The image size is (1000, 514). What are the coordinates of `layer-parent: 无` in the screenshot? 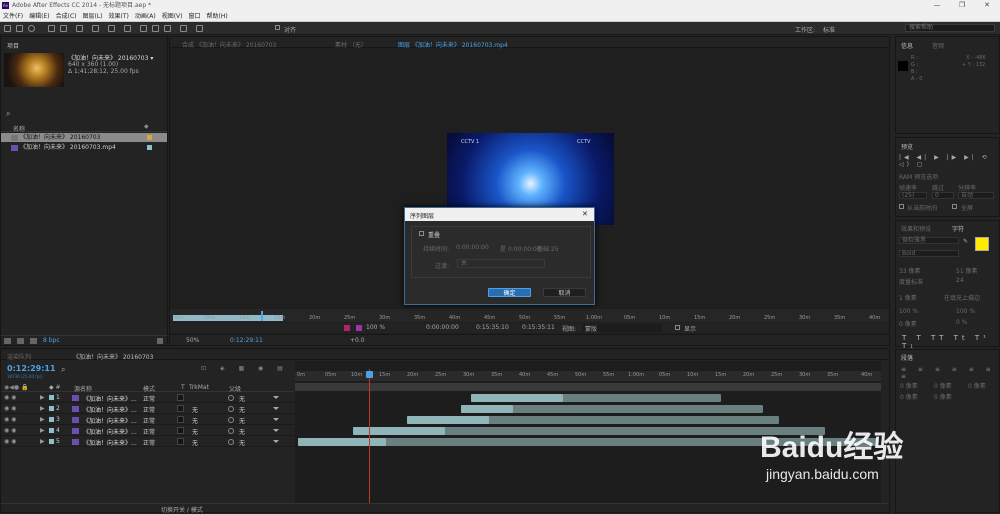 It's located at (242, 420).